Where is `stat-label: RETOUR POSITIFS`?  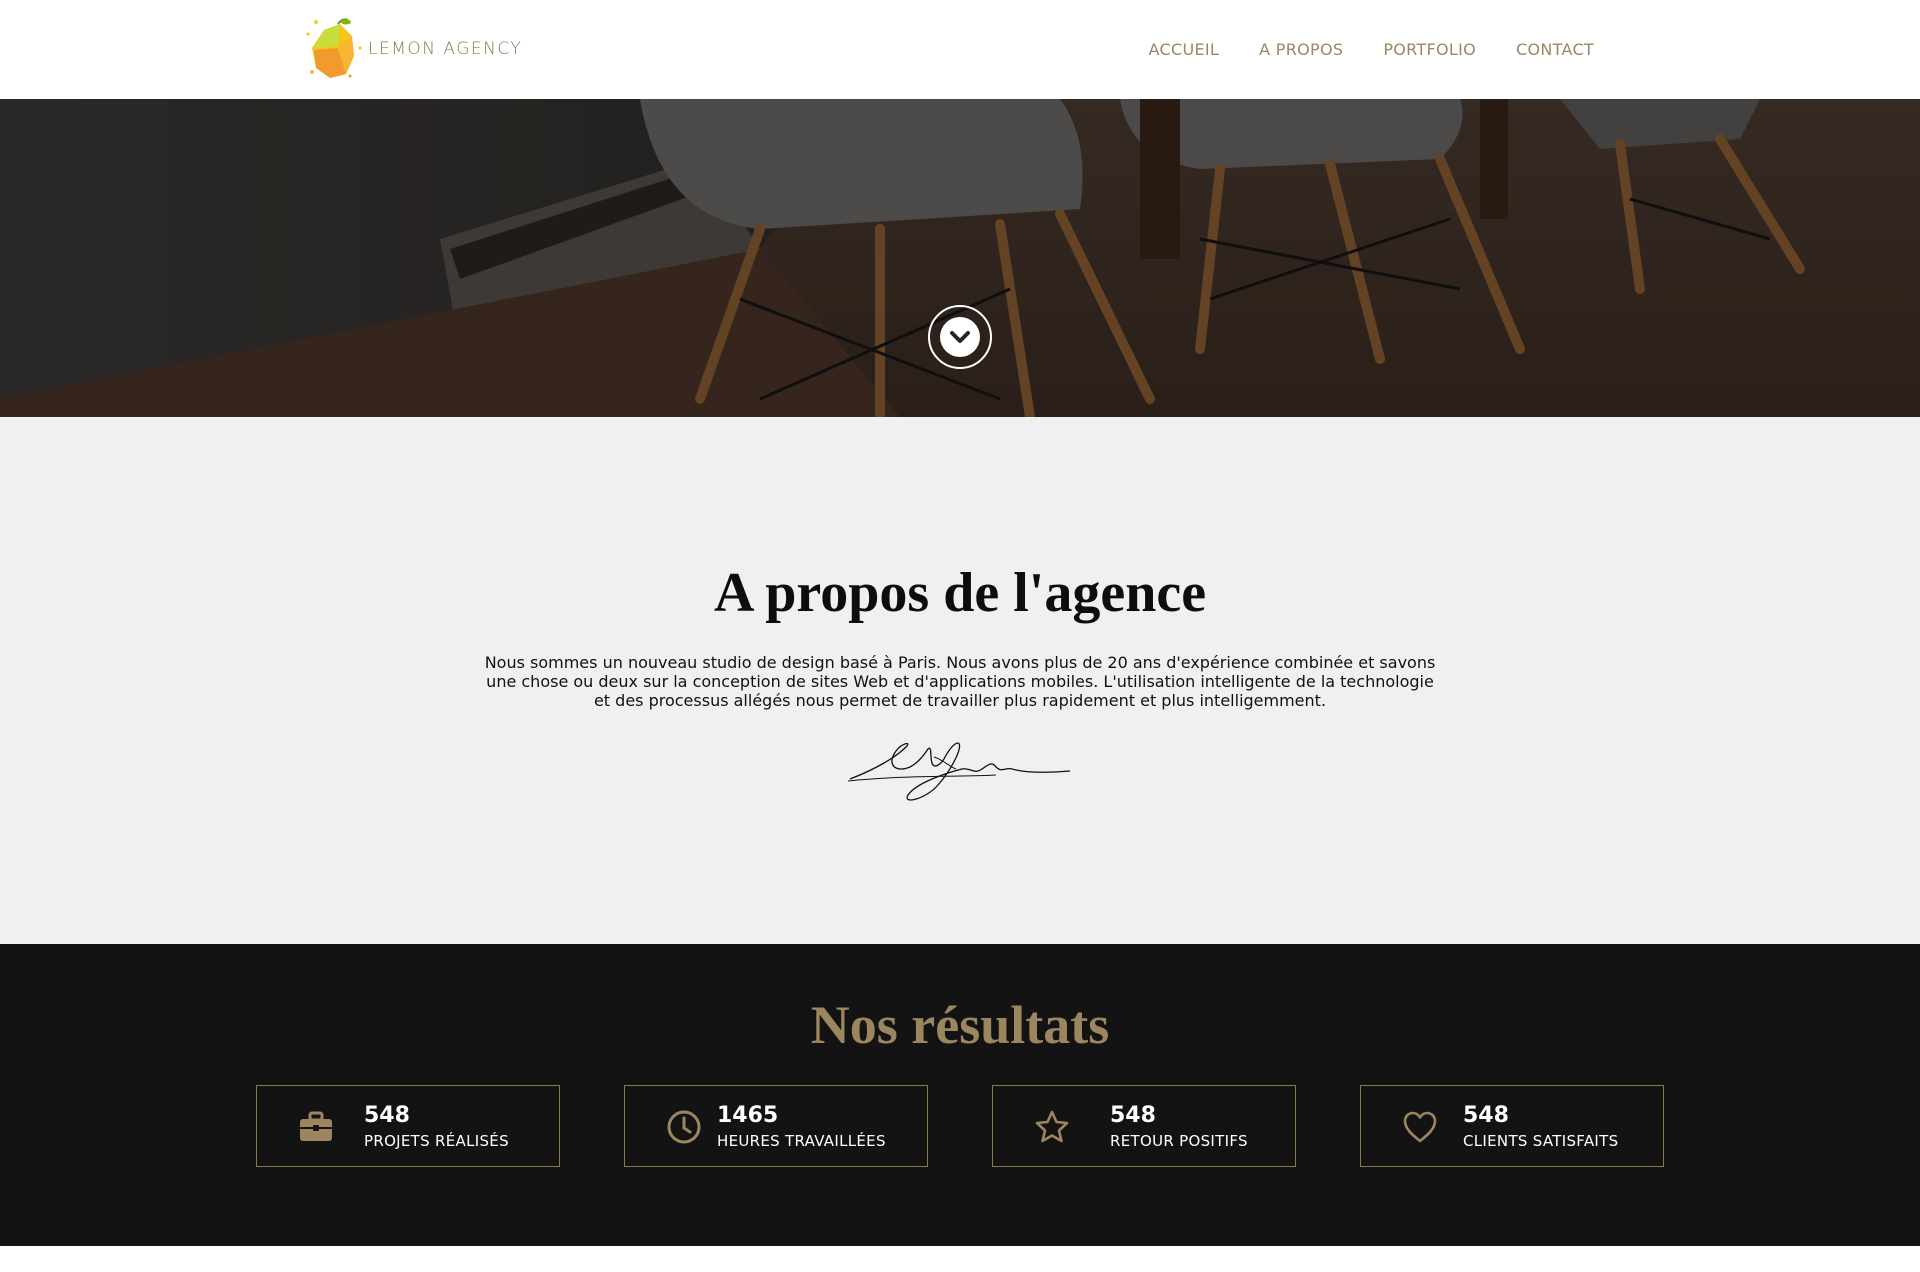
stat-label: RETOUR POSITIFS is located at coordinates (1179, 1141).